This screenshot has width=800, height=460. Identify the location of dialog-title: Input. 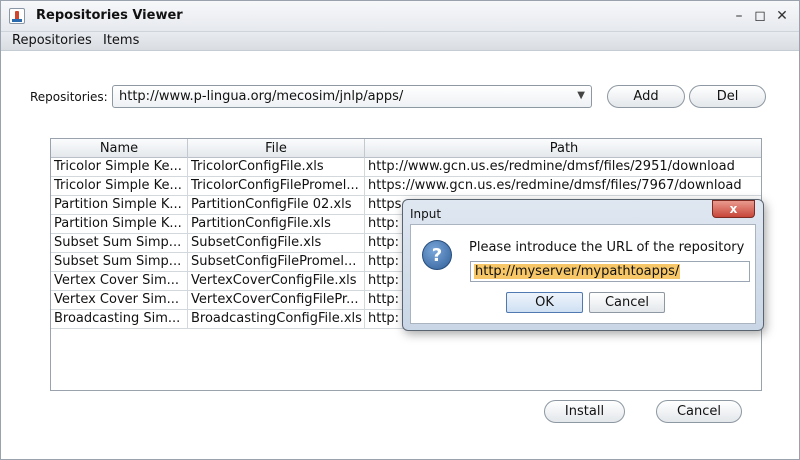
(426, 214).